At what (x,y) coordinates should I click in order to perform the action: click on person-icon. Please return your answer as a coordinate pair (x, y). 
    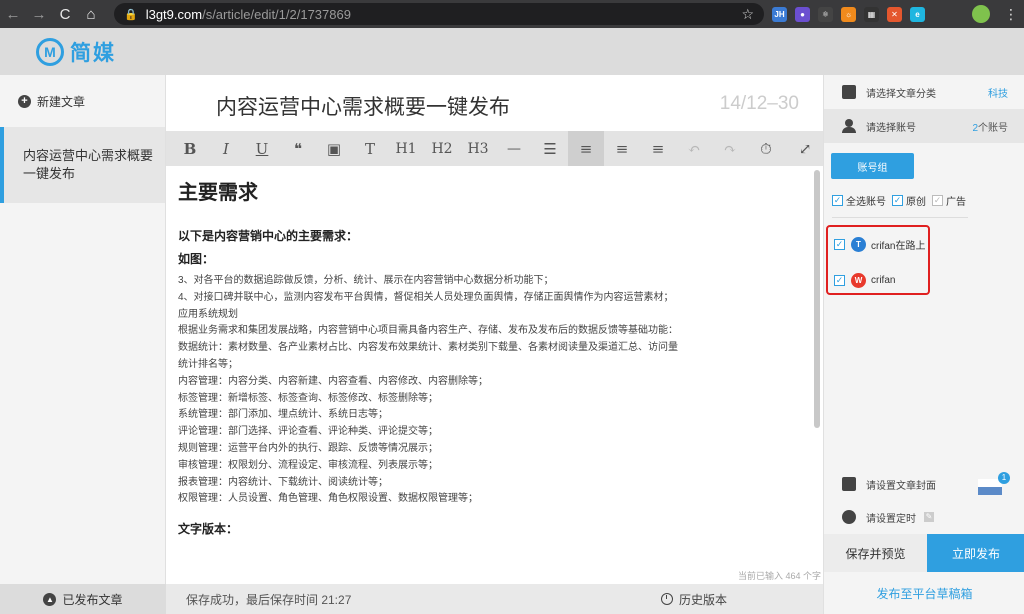
    Looking at the image, I should click on (849, 126).